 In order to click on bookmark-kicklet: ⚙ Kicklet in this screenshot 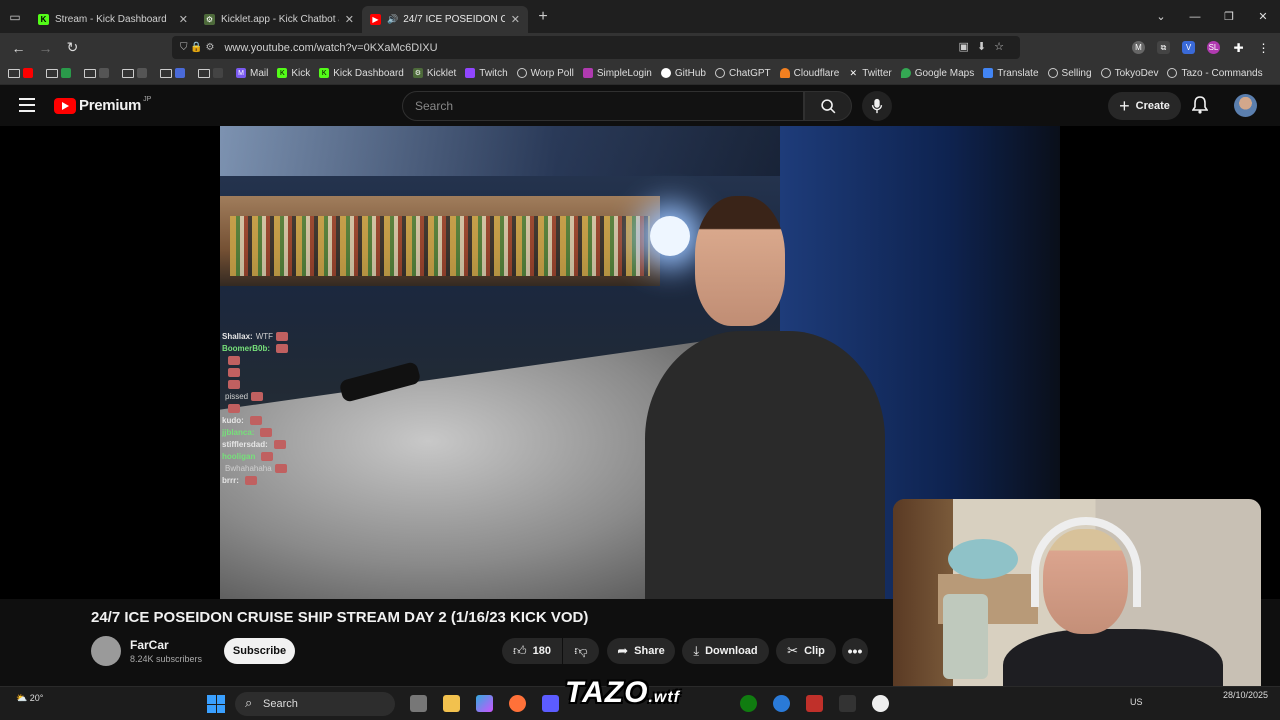, I will do `click(434, 73)`.